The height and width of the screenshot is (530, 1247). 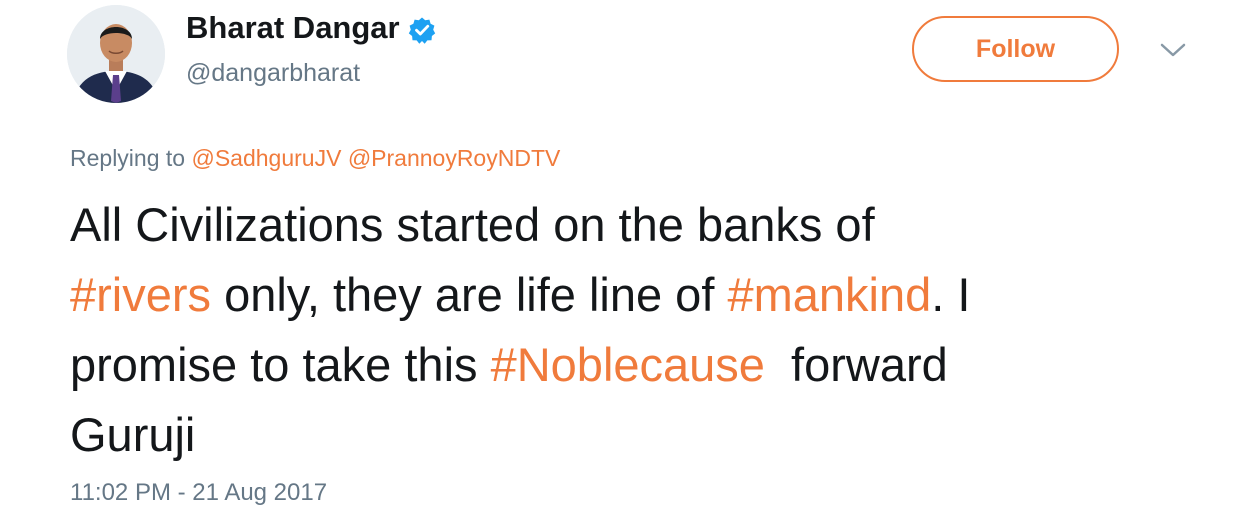 What do you see at coordinates (140, 294) in the screenshot?
I see `hashtag-rivers: #rivers` at bounding box center [140, 294].